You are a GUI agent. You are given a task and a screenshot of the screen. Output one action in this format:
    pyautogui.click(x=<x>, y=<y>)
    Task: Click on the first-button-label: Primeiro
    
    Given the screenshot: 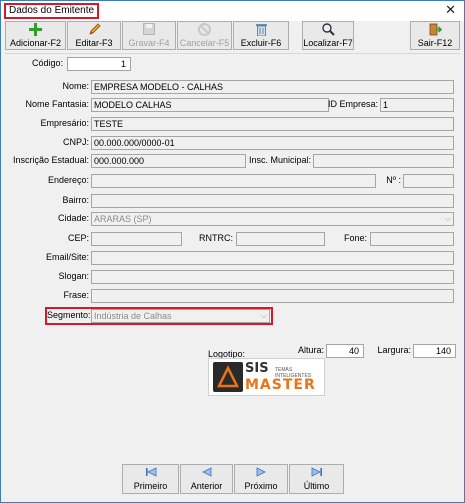 What is the action you would take?
    pyautogui.click(x=150, y=486)
    